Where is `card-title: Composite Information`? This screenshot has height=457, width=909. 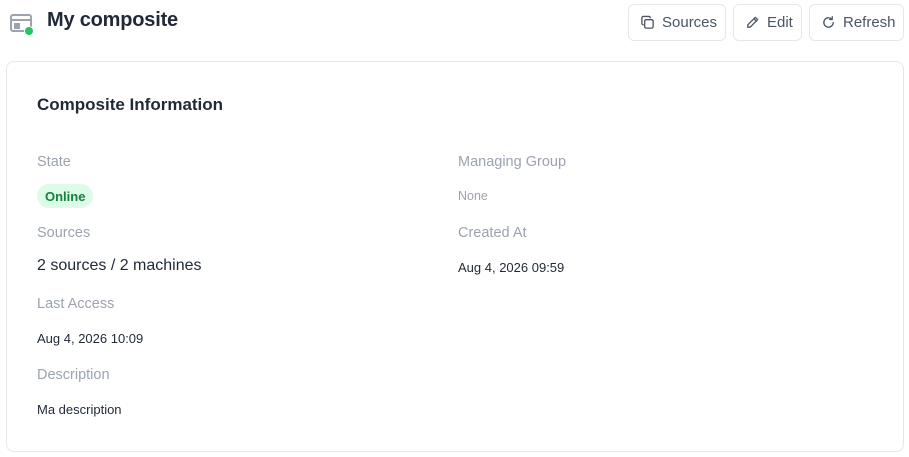 card-title: Composite Information is located at coordinates (130, 104).